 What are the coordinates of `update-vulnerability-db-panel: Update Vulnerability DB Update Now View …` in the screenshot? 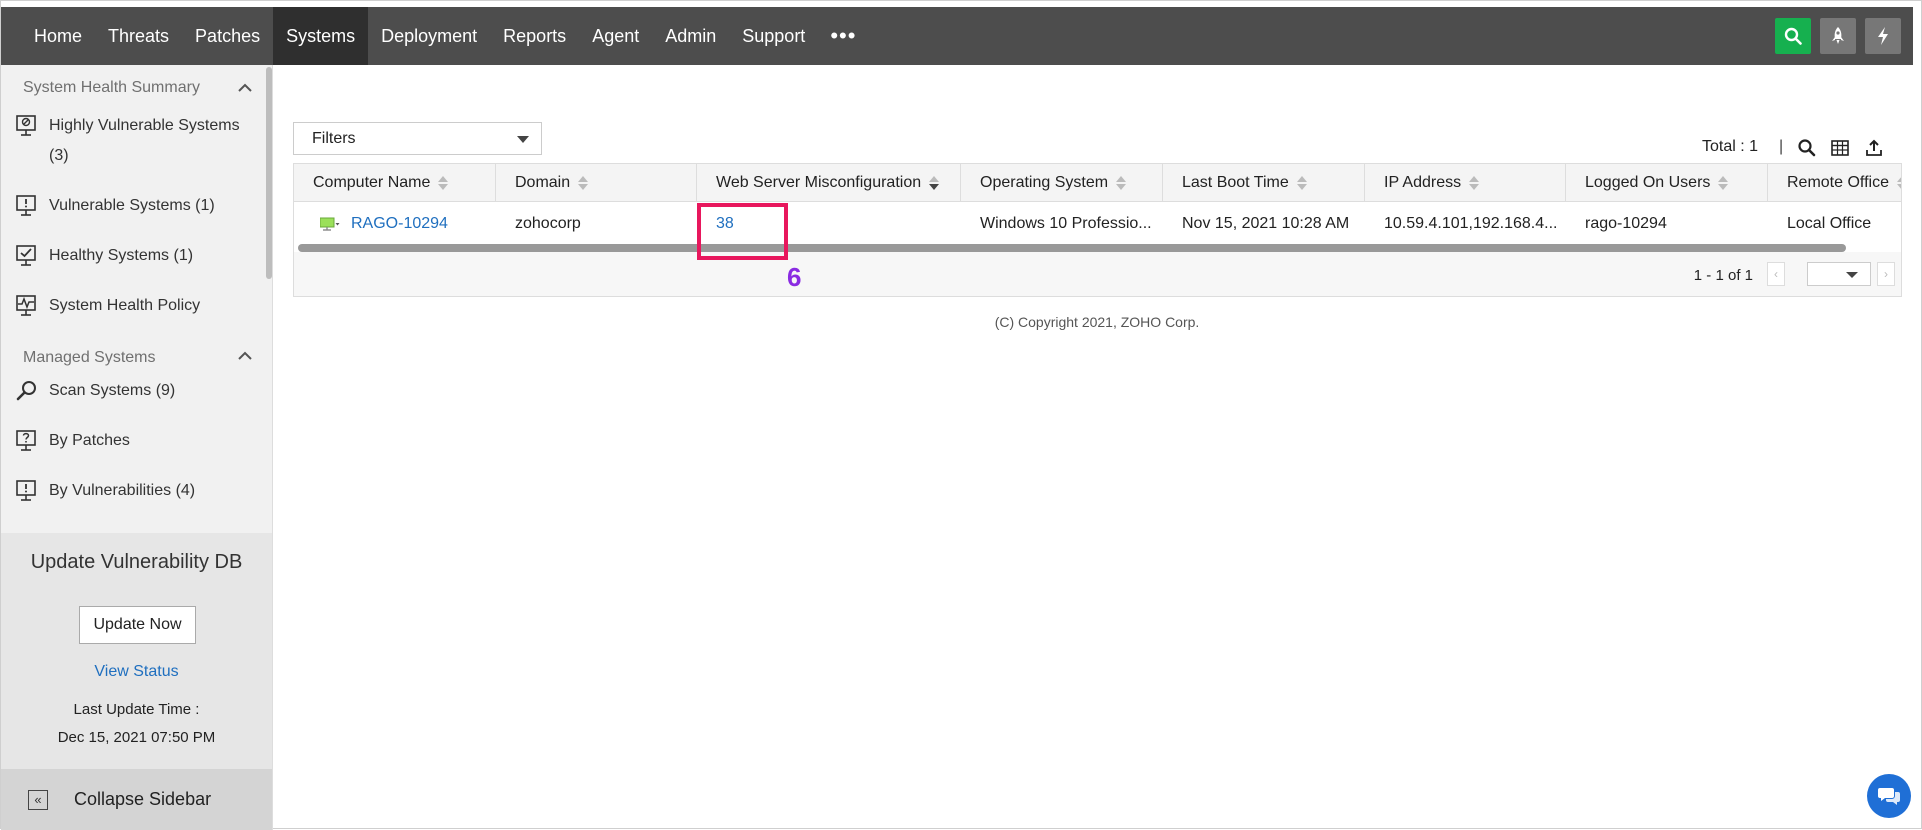 It's located at (136, 651).